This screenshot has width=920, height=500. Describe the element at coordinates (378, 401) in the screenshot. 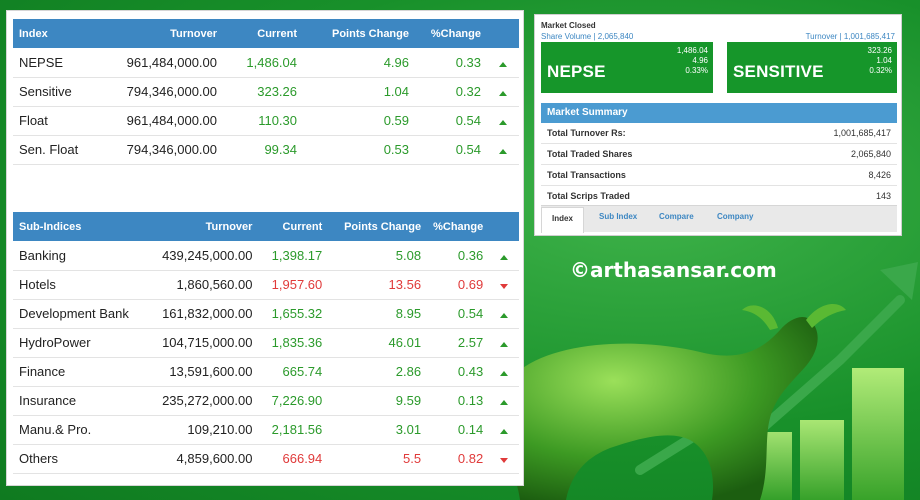

I see `row-points-change: 9.59` at that location.